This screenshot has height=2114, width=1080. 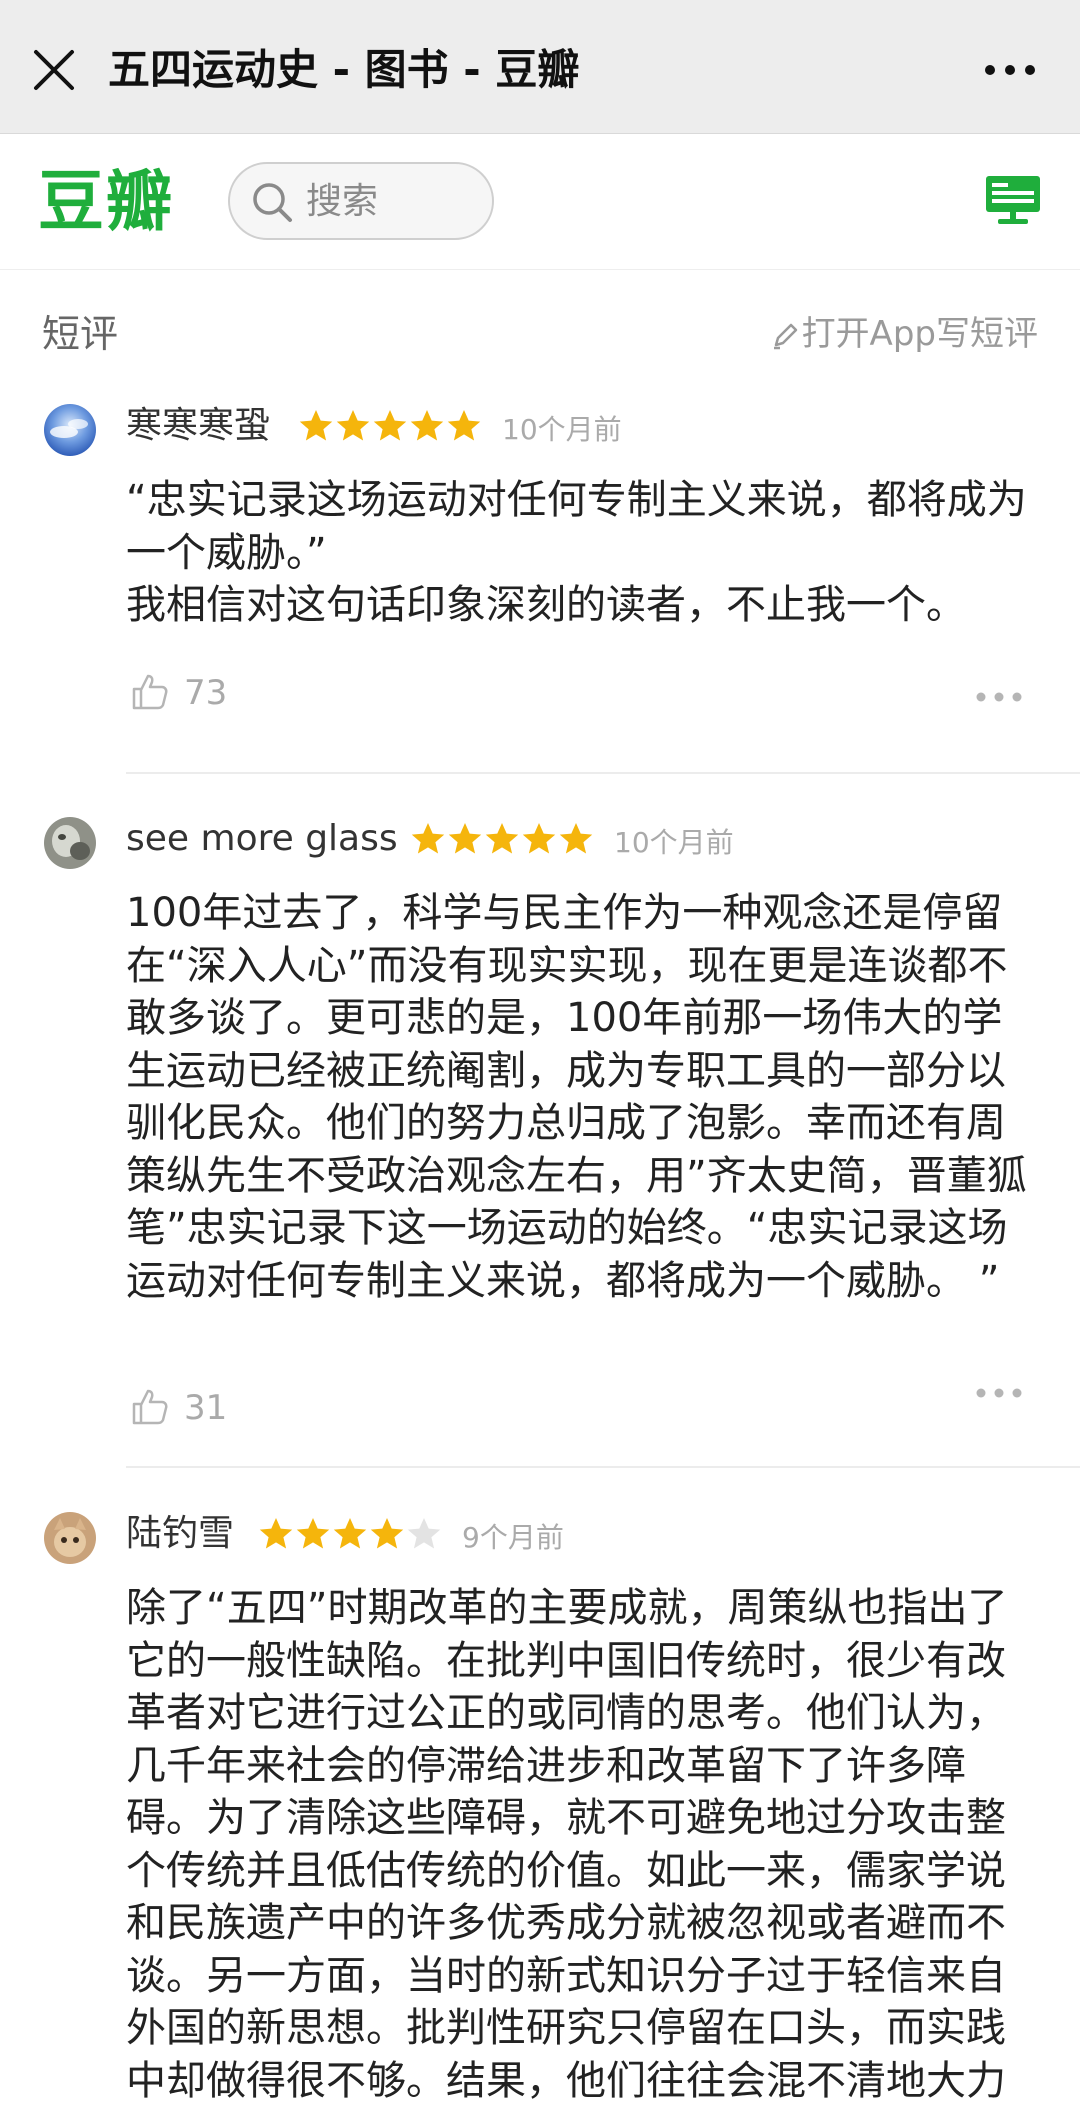 What do you see at coordinates (272, 202) in the screenshot?
I see `search-icon` at bounding box center [272, 202].